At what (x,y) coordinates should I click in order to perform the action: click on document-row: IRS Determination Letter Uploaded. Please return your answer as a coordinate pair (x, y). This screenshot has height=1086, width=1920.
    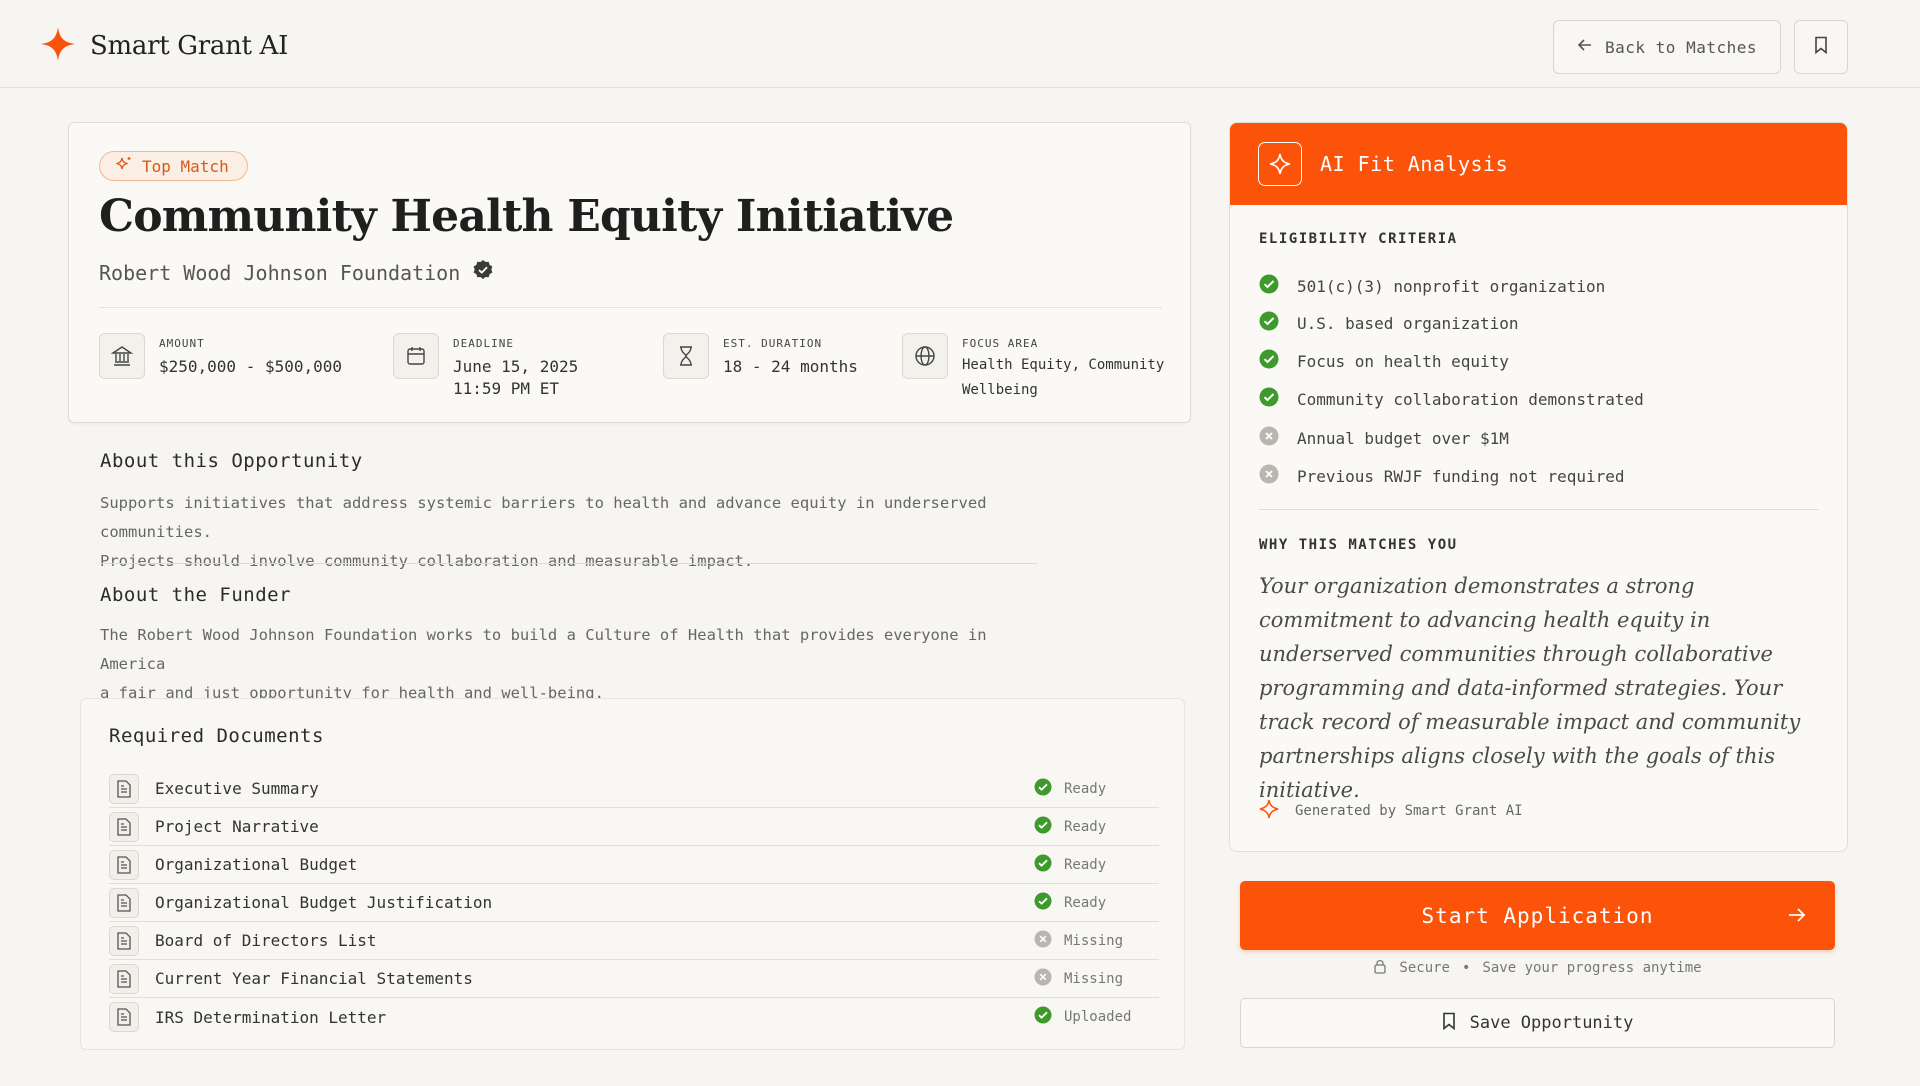
    Looking at the image, I should click on (634, 1017).